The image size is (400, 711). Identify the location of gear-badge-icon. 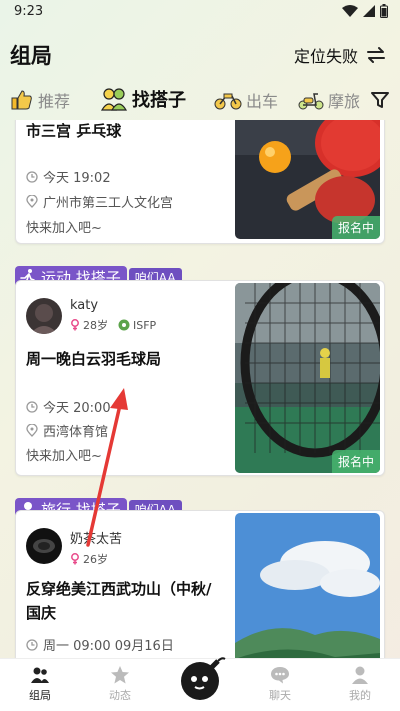
(124, 325).